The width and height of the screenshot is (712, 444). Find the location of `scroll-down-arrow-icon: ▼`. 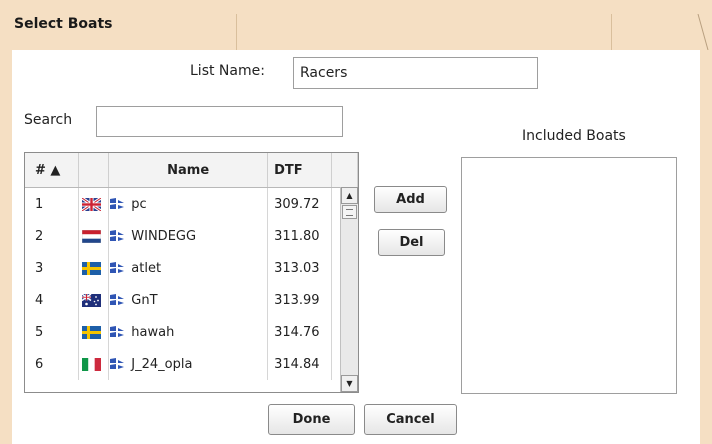

scroll-down-arrow-icon: ▼ is located at coordinates (349, 383).